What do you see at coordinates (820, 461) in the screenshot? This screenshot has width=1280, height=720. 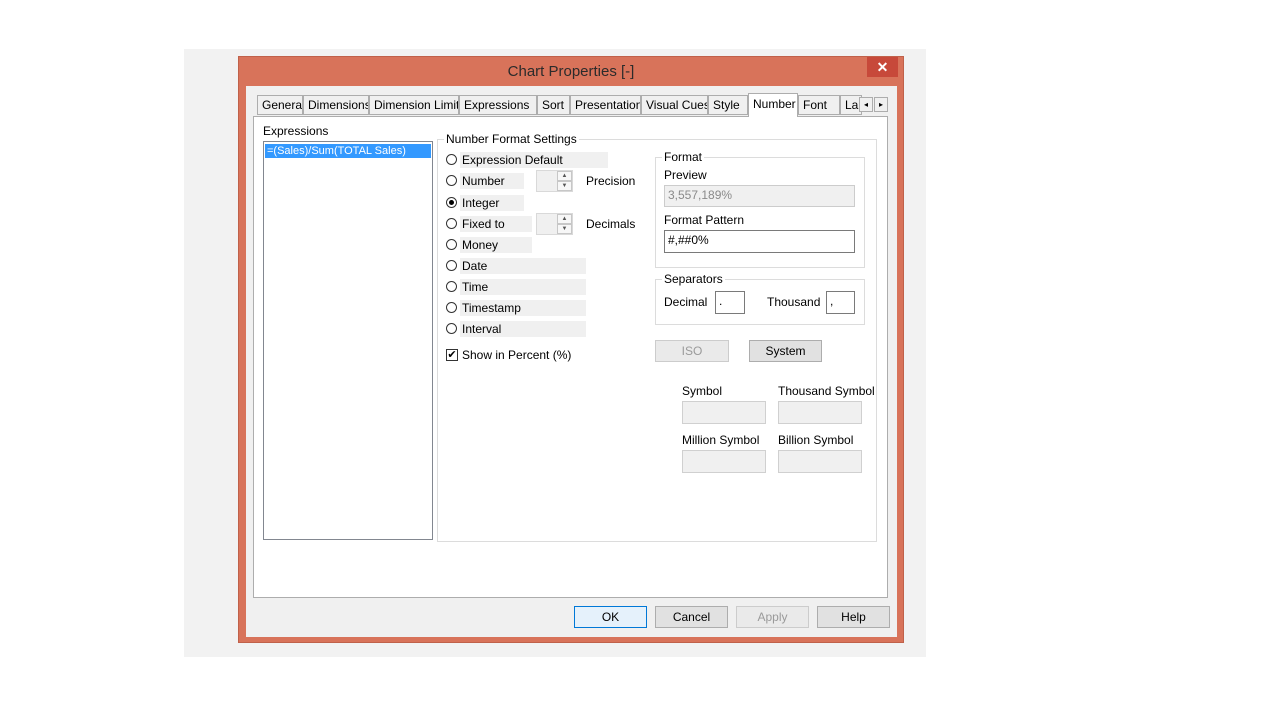 I see `billion-symbol-input` at bounding box center [820, 461].